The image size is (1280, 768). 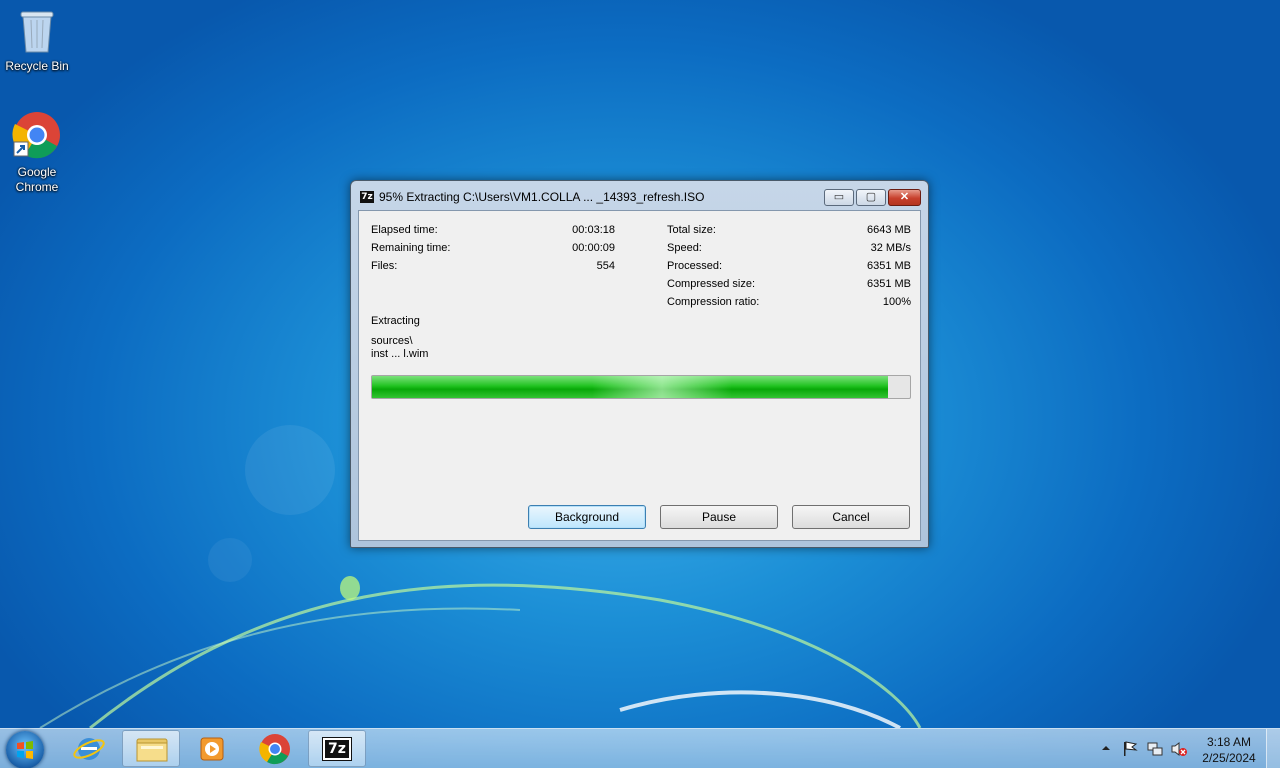 What do you see at coordinates (1229, 742) in the screenshot?
I see `clock-time: 3:18 AM` at bounding box center [1229, 742].